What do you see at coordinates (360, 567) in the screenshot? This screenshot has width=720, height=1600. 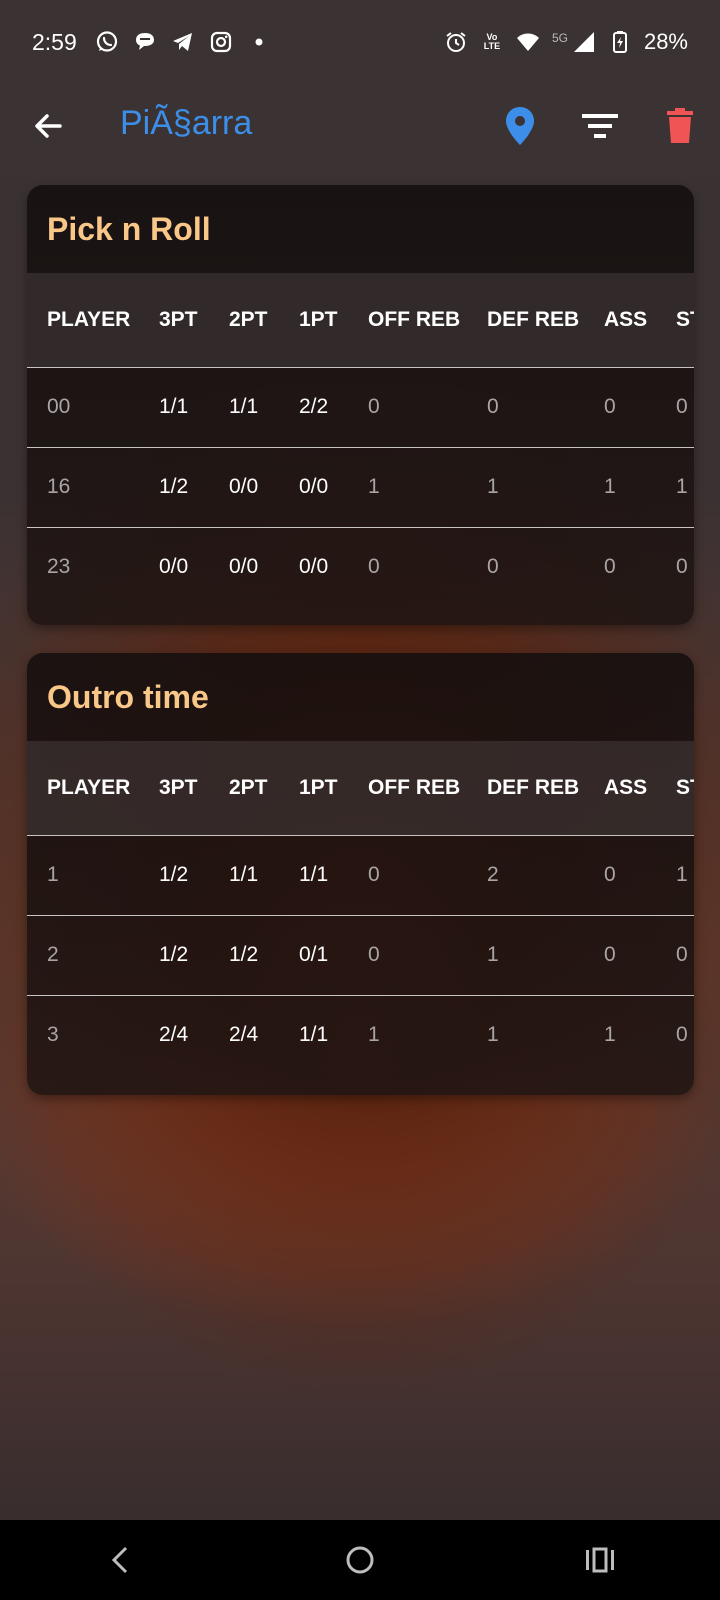 I see `table-row: 23 0/0 0/0 0/0 0 0 0 0` at bounding box center [360, 567].